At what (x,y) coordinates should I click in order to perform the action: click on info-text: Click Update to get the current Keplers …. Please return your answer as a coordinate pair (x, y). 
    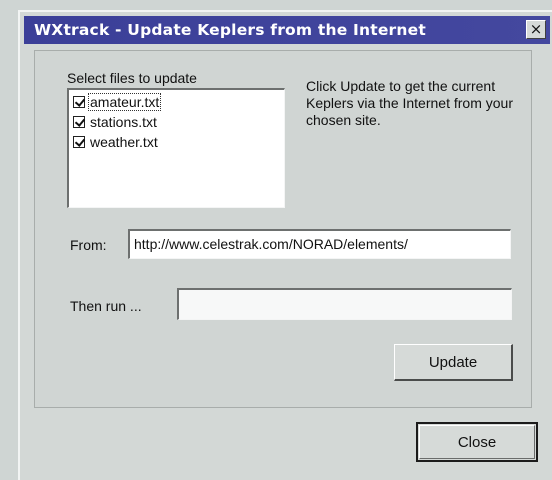
    Looking at the image, I should click on (409, 103).